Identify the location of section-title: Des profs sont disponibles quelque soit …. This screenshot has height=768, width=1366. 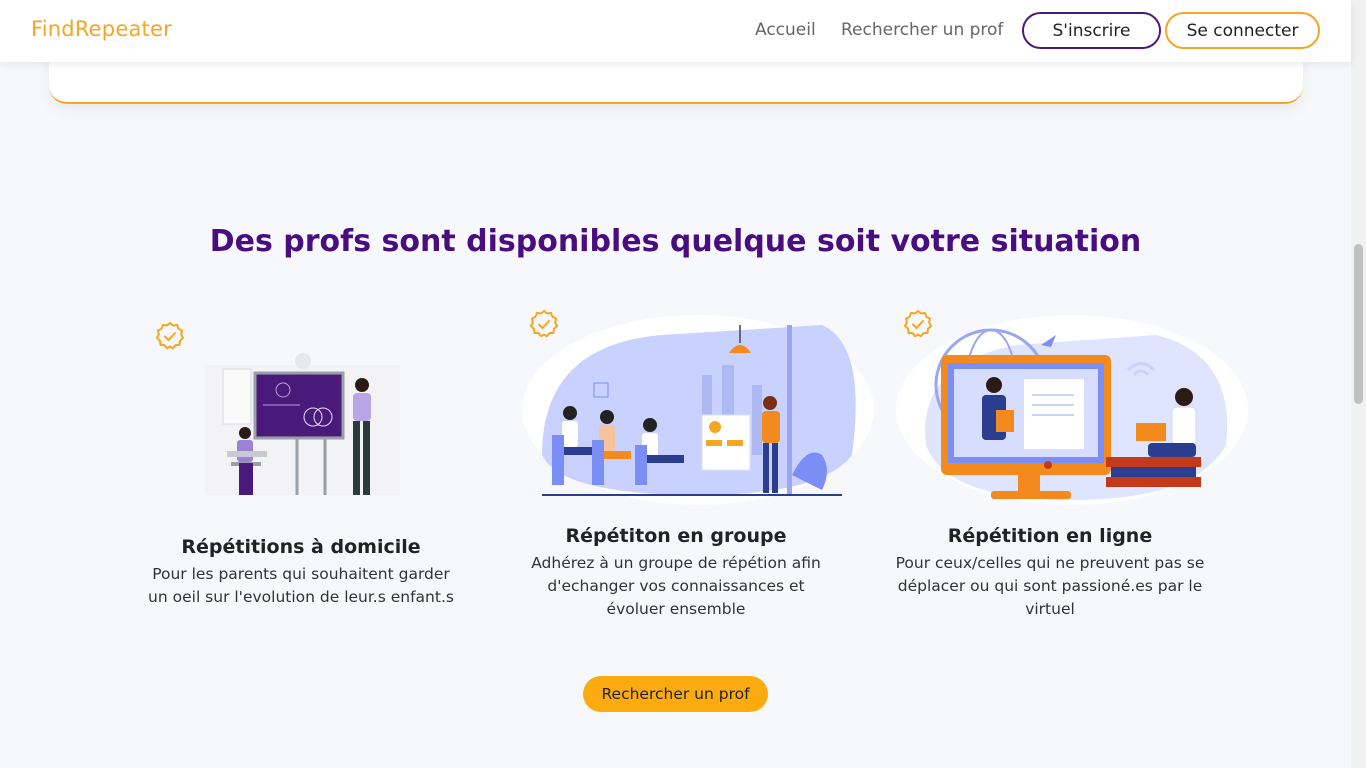
(675, 241).